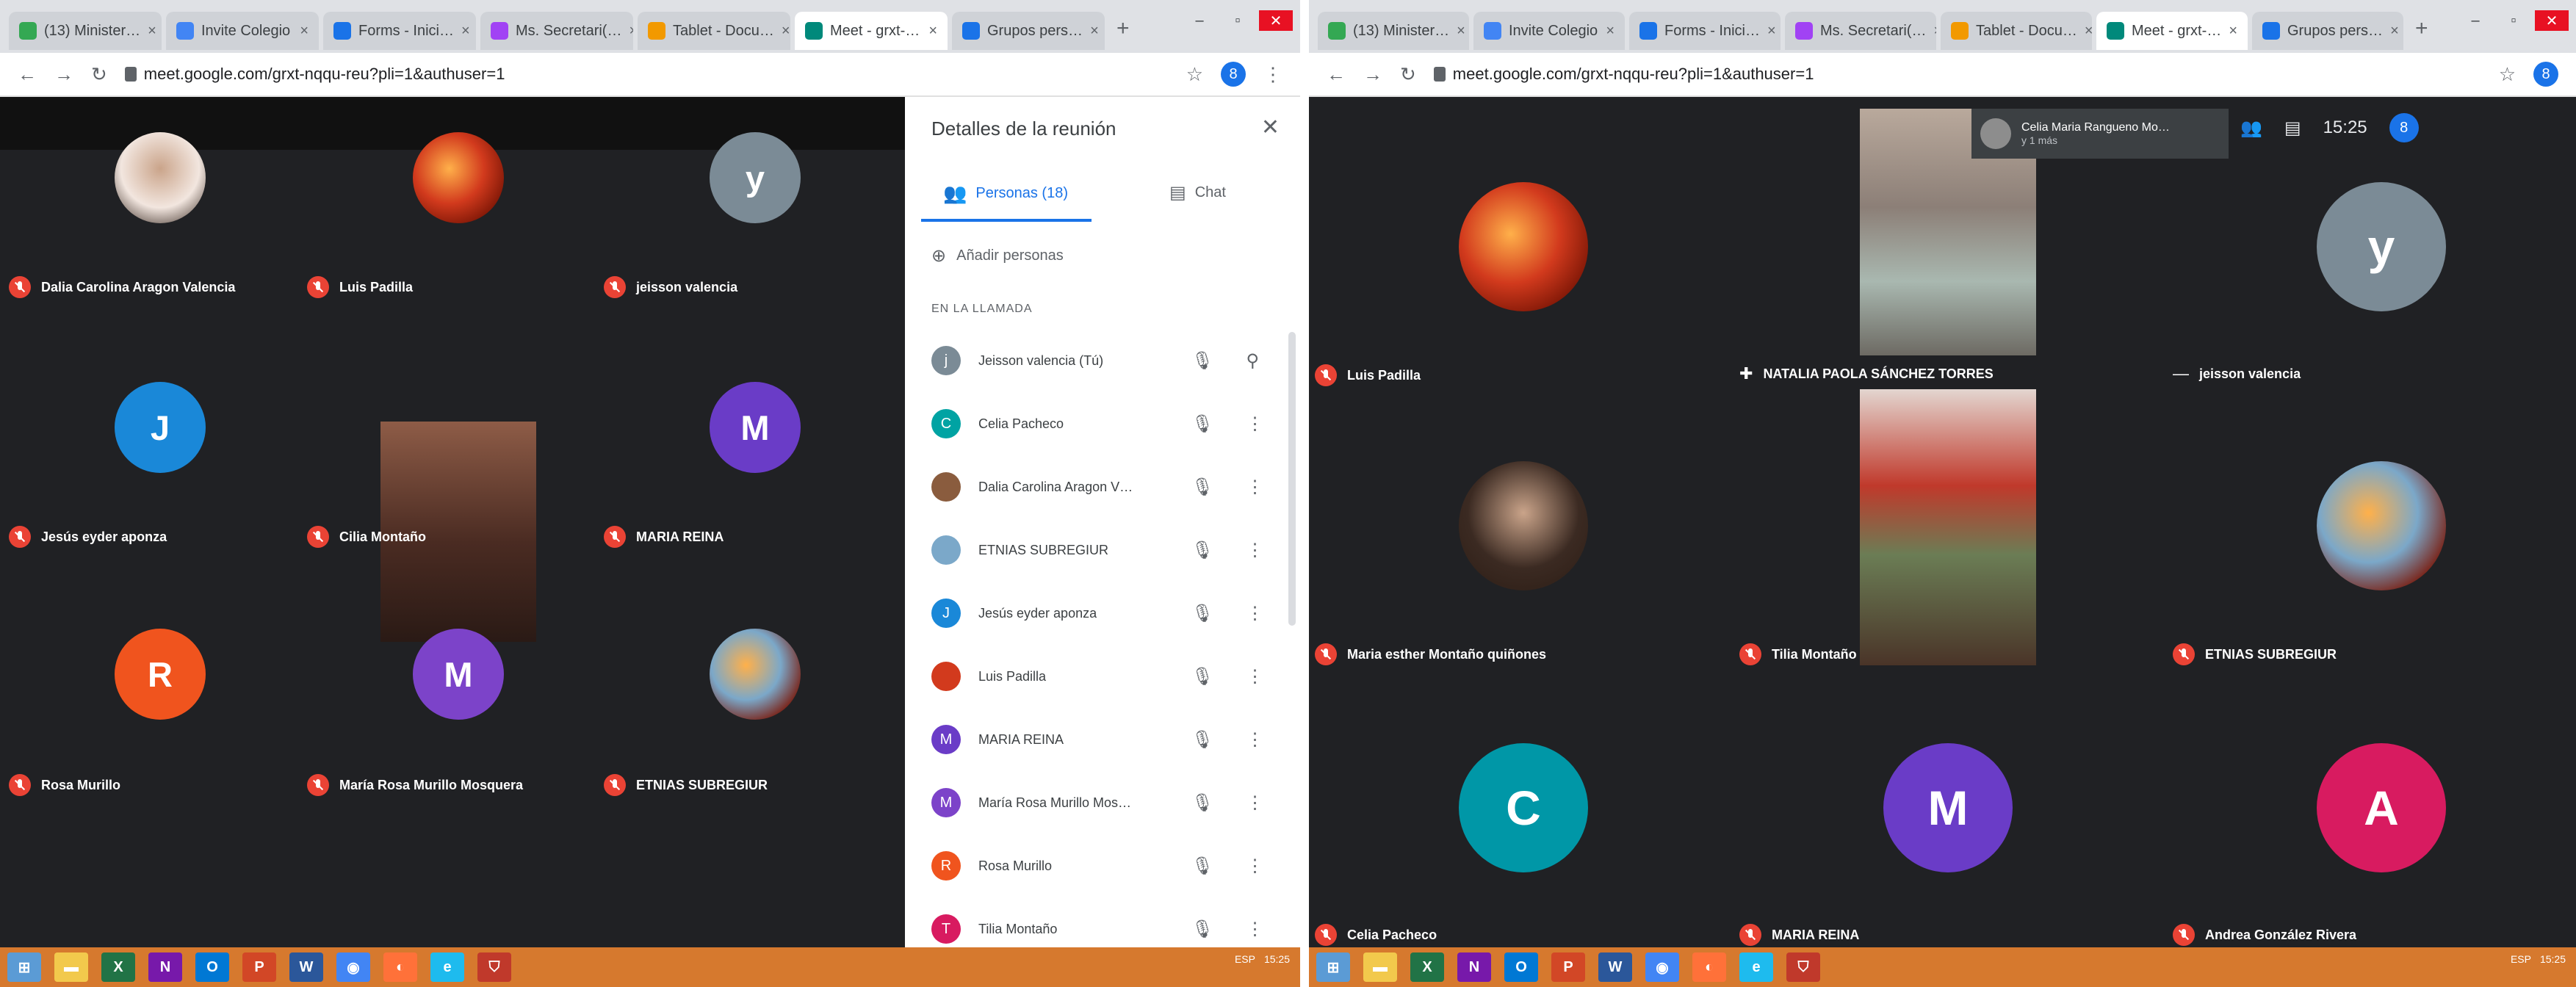 This screenshot has width=2576, height=987. Describe the element at coordinates (2475, 20) in the screenshot. I see `minimize-icon: –` at that location.